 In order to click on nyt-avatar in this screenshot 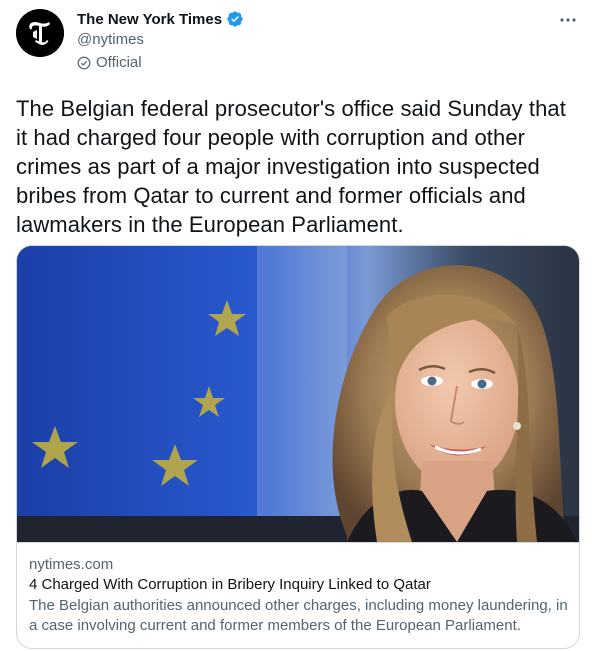, I will do `click(40, 33)`.